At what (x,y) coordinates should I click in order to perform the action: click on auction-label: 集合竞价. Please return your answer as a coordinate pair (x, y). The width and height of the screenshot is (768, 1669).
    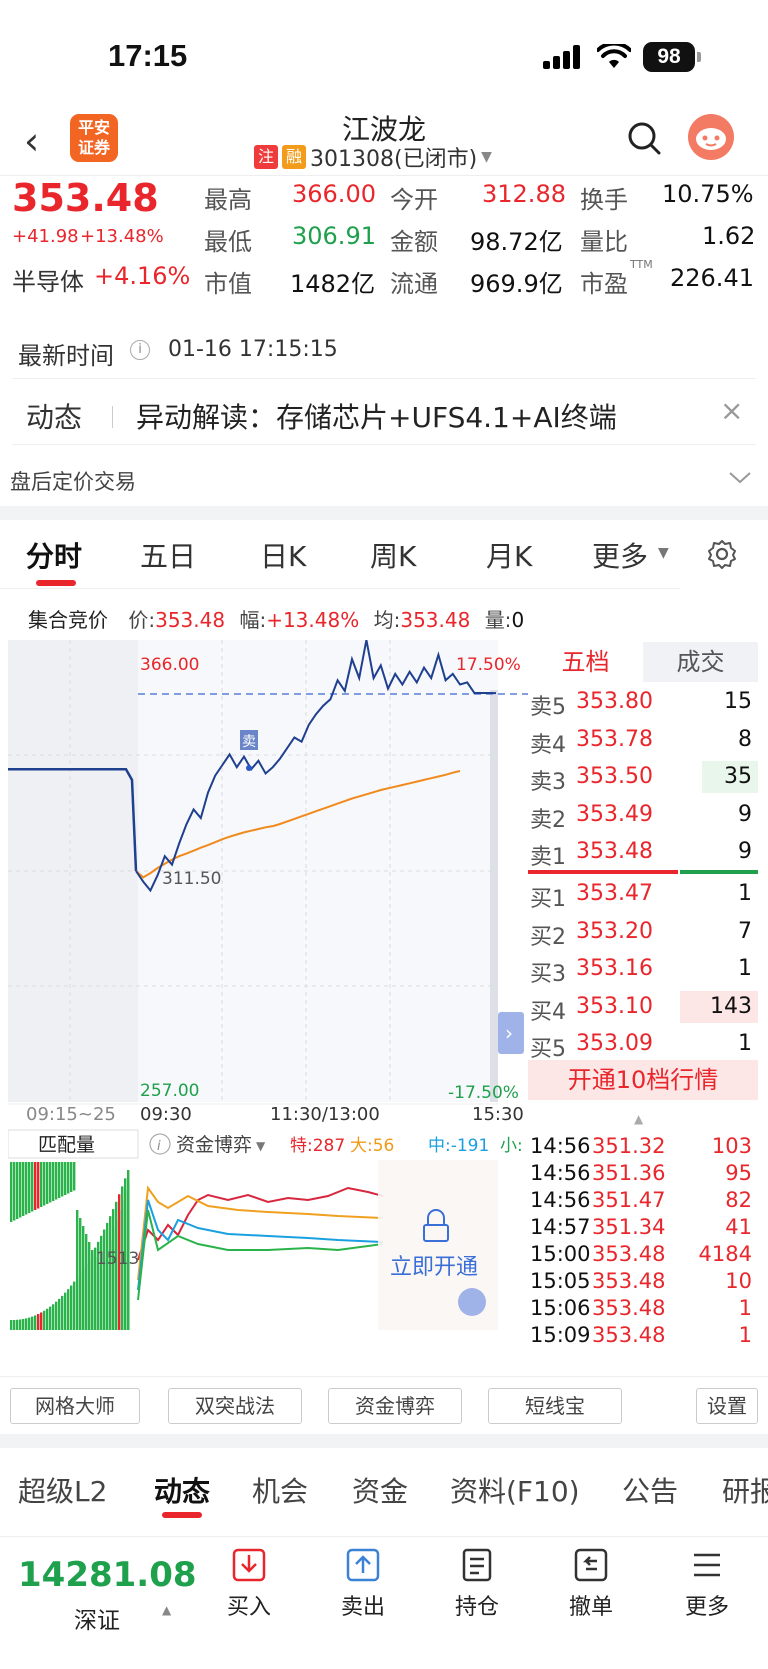
    Looking at the image, I should click on (68, 620).